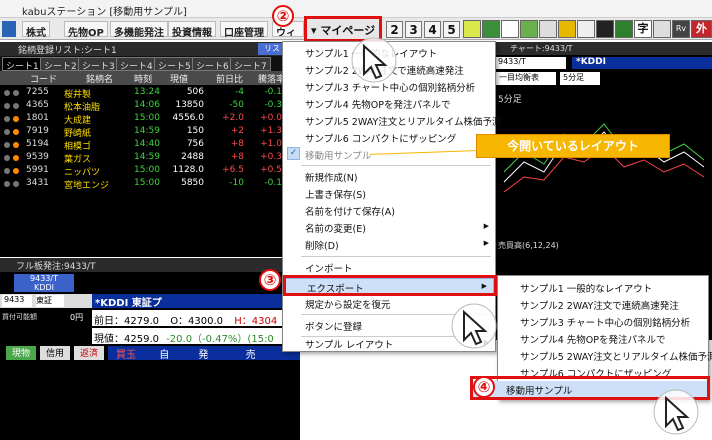 The width and height of the screenshot is (712, 440). What do you see at coordinates (164, 355) in the screenshot?
I see `board-col-self: 自` at bounding box center [164, 355].